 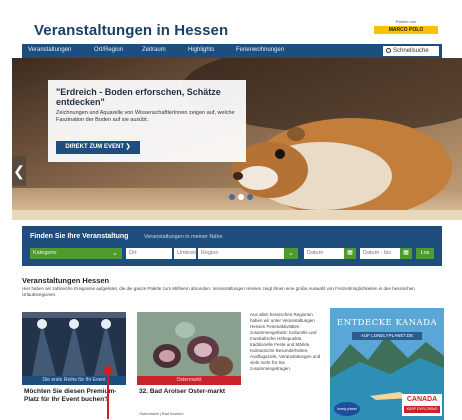 I want to click on category-select: Kategorie, so click(x=70, y=253).